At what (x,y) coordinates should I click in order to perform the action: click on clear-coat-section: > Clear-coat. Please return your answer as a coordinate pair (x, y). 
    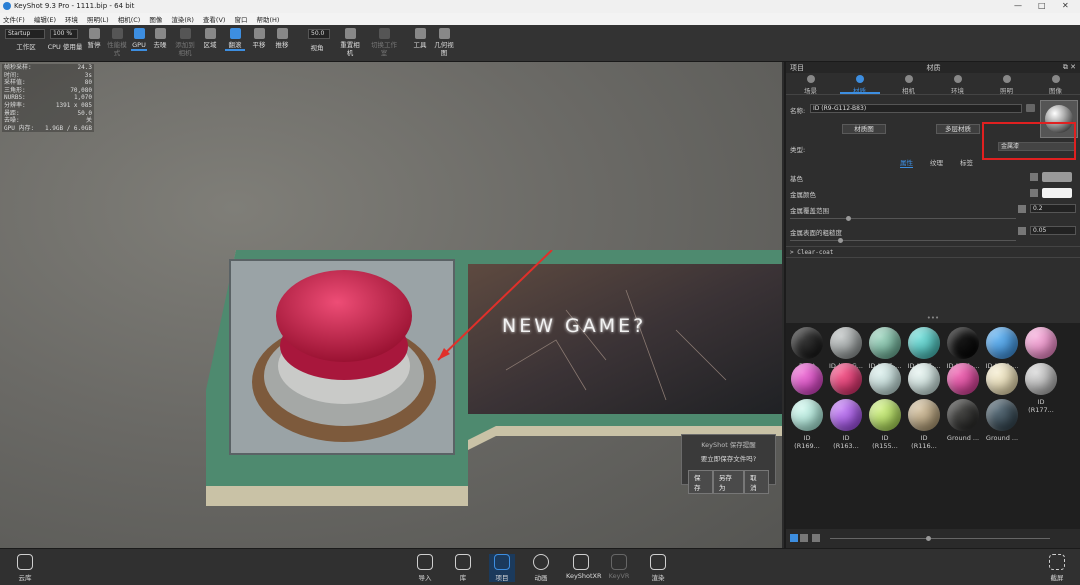
    Looking at the image, I should click on (933, 252).